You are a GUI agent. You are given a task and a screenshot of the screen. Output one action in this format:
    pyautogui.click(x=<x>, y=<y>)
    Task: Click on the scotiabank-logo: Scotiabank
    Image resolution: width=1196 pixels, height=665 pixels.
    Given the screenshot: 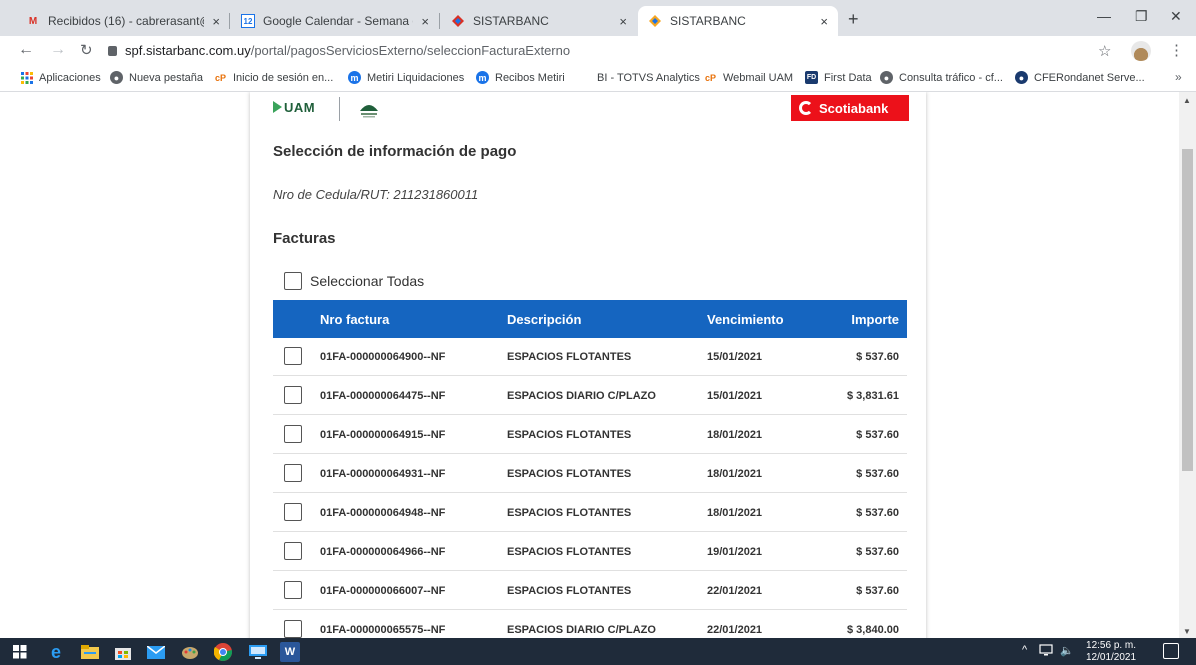 What is the action you would take?
    pyautogui.click(x=850, y=108)
    